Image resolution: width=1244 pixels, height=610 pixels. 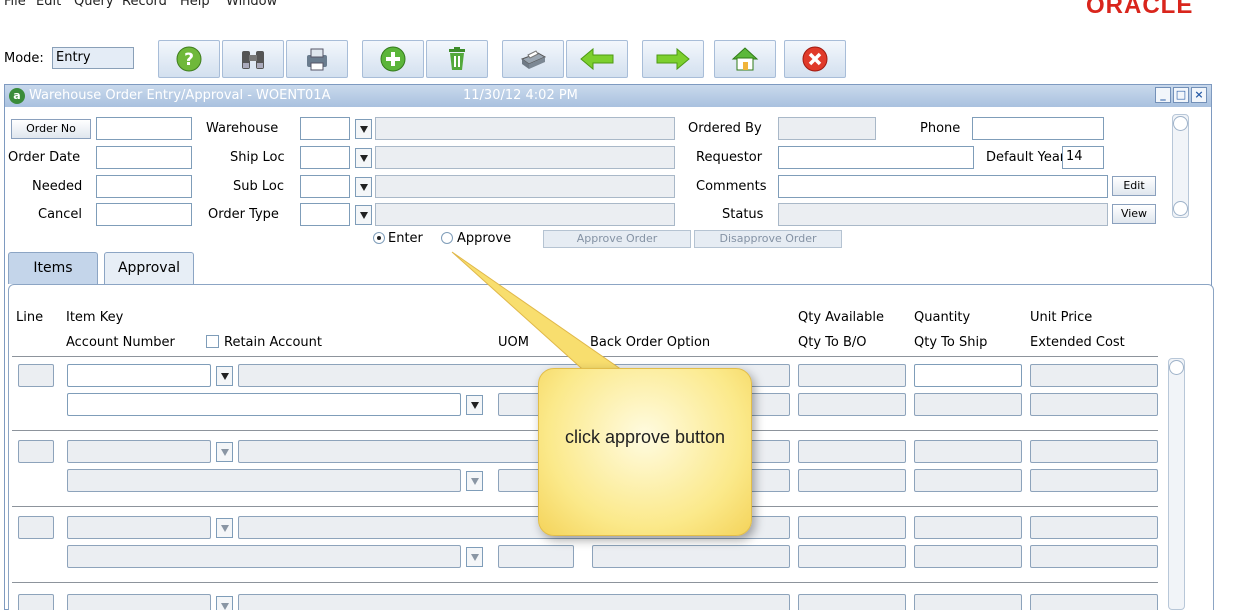 I want to click on menu-edit: Edit, so click(x=48, y=4).